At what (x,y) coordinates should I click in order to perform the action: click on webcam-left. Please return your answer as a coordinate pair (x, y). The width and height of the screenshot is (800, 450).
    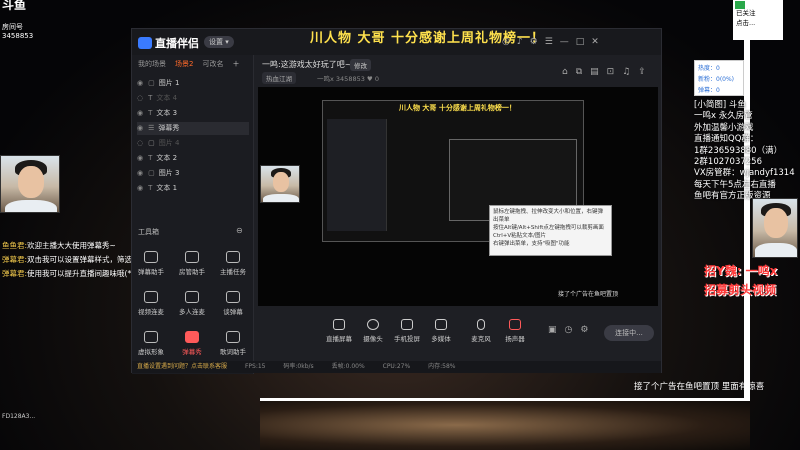
    Looking at the image, I should click on (30, 184).